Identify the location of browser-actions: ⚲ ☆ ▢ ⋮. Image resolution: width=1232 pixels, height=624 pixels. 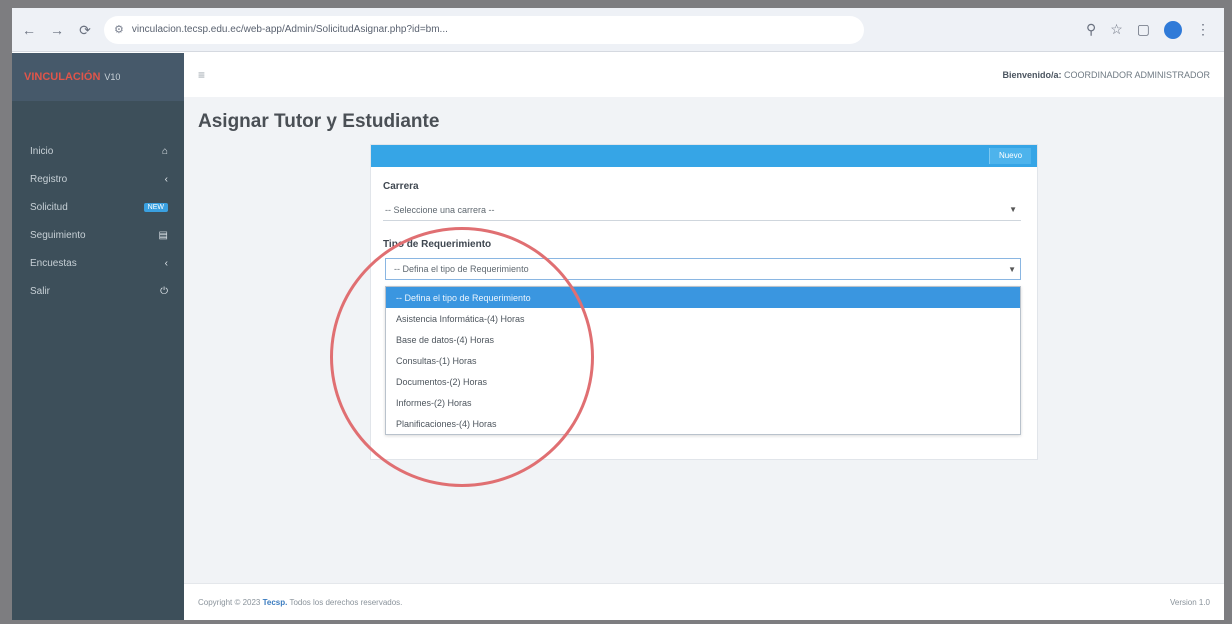
(1148, 29).